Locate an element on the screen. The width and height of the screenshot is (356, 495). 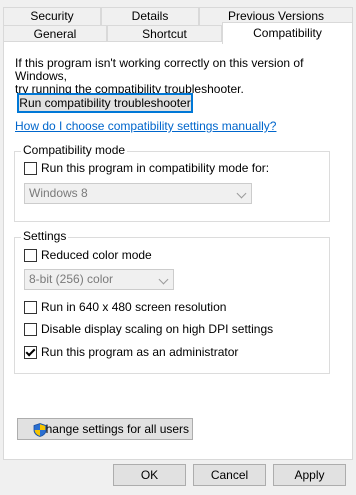
run-640-label: Run in 640 x 480 screen resolution is located at coordinates (134, 307).